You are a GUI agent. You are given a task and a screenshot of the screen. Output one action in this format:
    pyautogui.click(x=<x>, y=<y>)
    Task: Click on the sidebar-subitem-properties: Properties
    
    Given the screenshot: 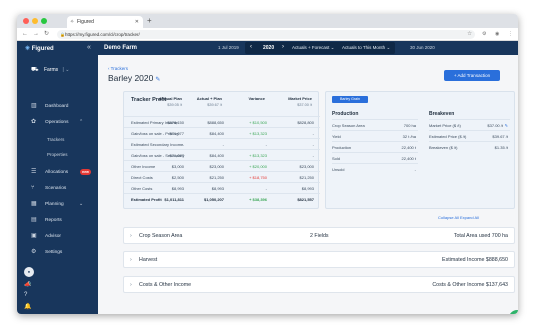 What is the action you would take?
    pyautogui.click(x=57, y=154)
    